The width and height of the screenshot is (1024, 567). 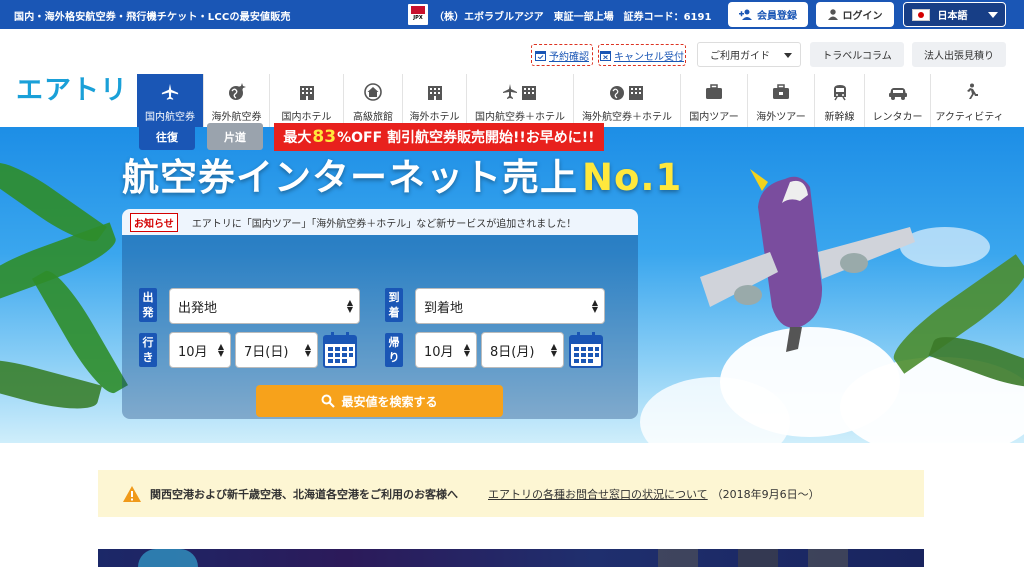 What do you see at coordinates (959, 54) in the screenshot?
I see `corporate-quote-link: 法人出張見積り` at bounding box center [959, 54].